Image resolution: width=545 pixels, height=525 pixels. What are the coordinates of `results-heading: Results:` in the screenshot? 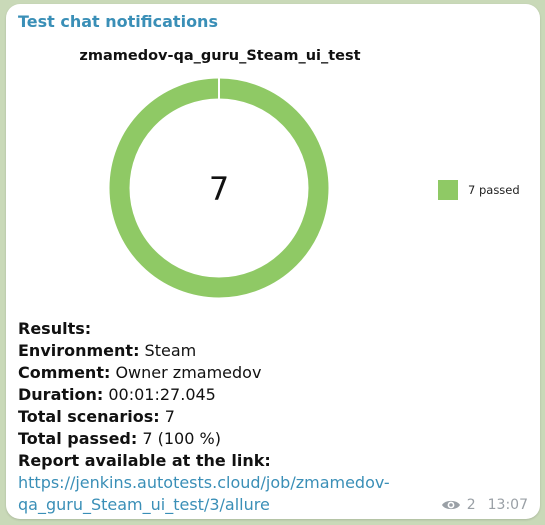 It's located at (55, 328).